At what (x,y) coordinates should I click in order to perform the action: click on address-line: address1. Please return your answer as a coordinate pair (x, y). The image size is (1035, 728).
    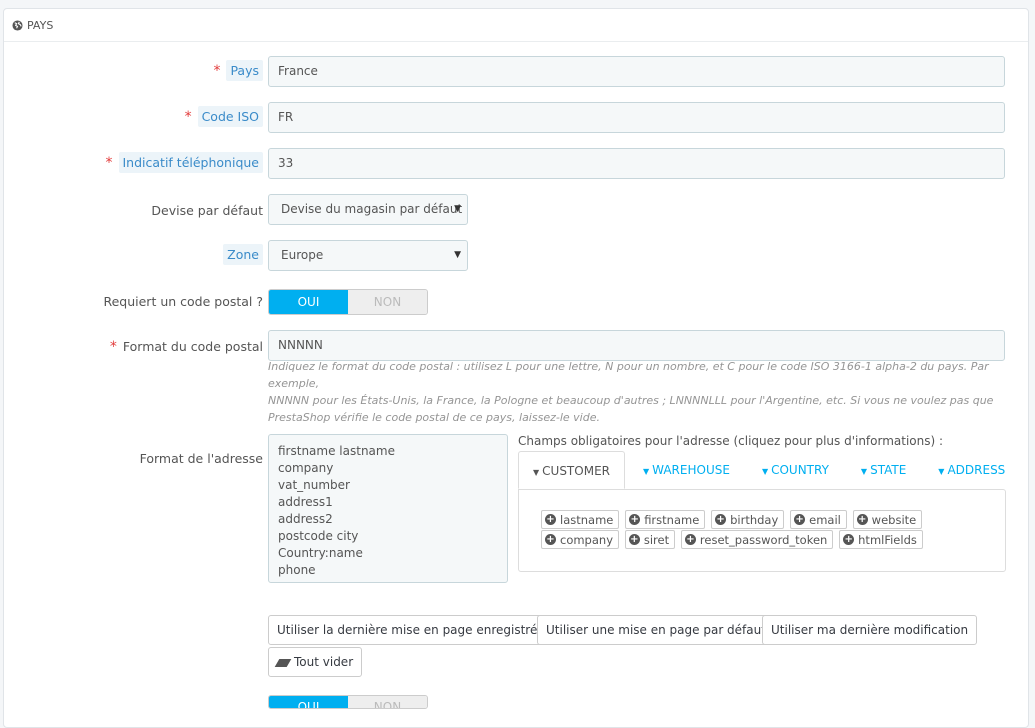
    Looking at the image, I should click on (305, 502).